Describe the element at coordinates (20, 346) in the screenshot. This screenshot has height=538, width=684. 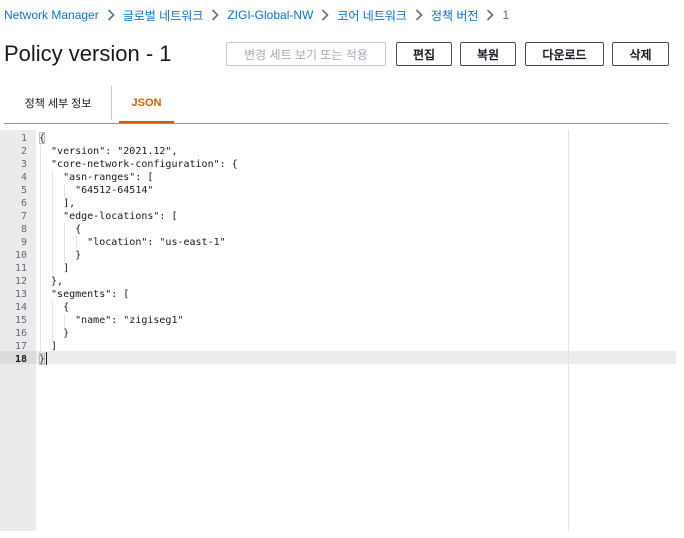
I see `line-number: 17` at that location.